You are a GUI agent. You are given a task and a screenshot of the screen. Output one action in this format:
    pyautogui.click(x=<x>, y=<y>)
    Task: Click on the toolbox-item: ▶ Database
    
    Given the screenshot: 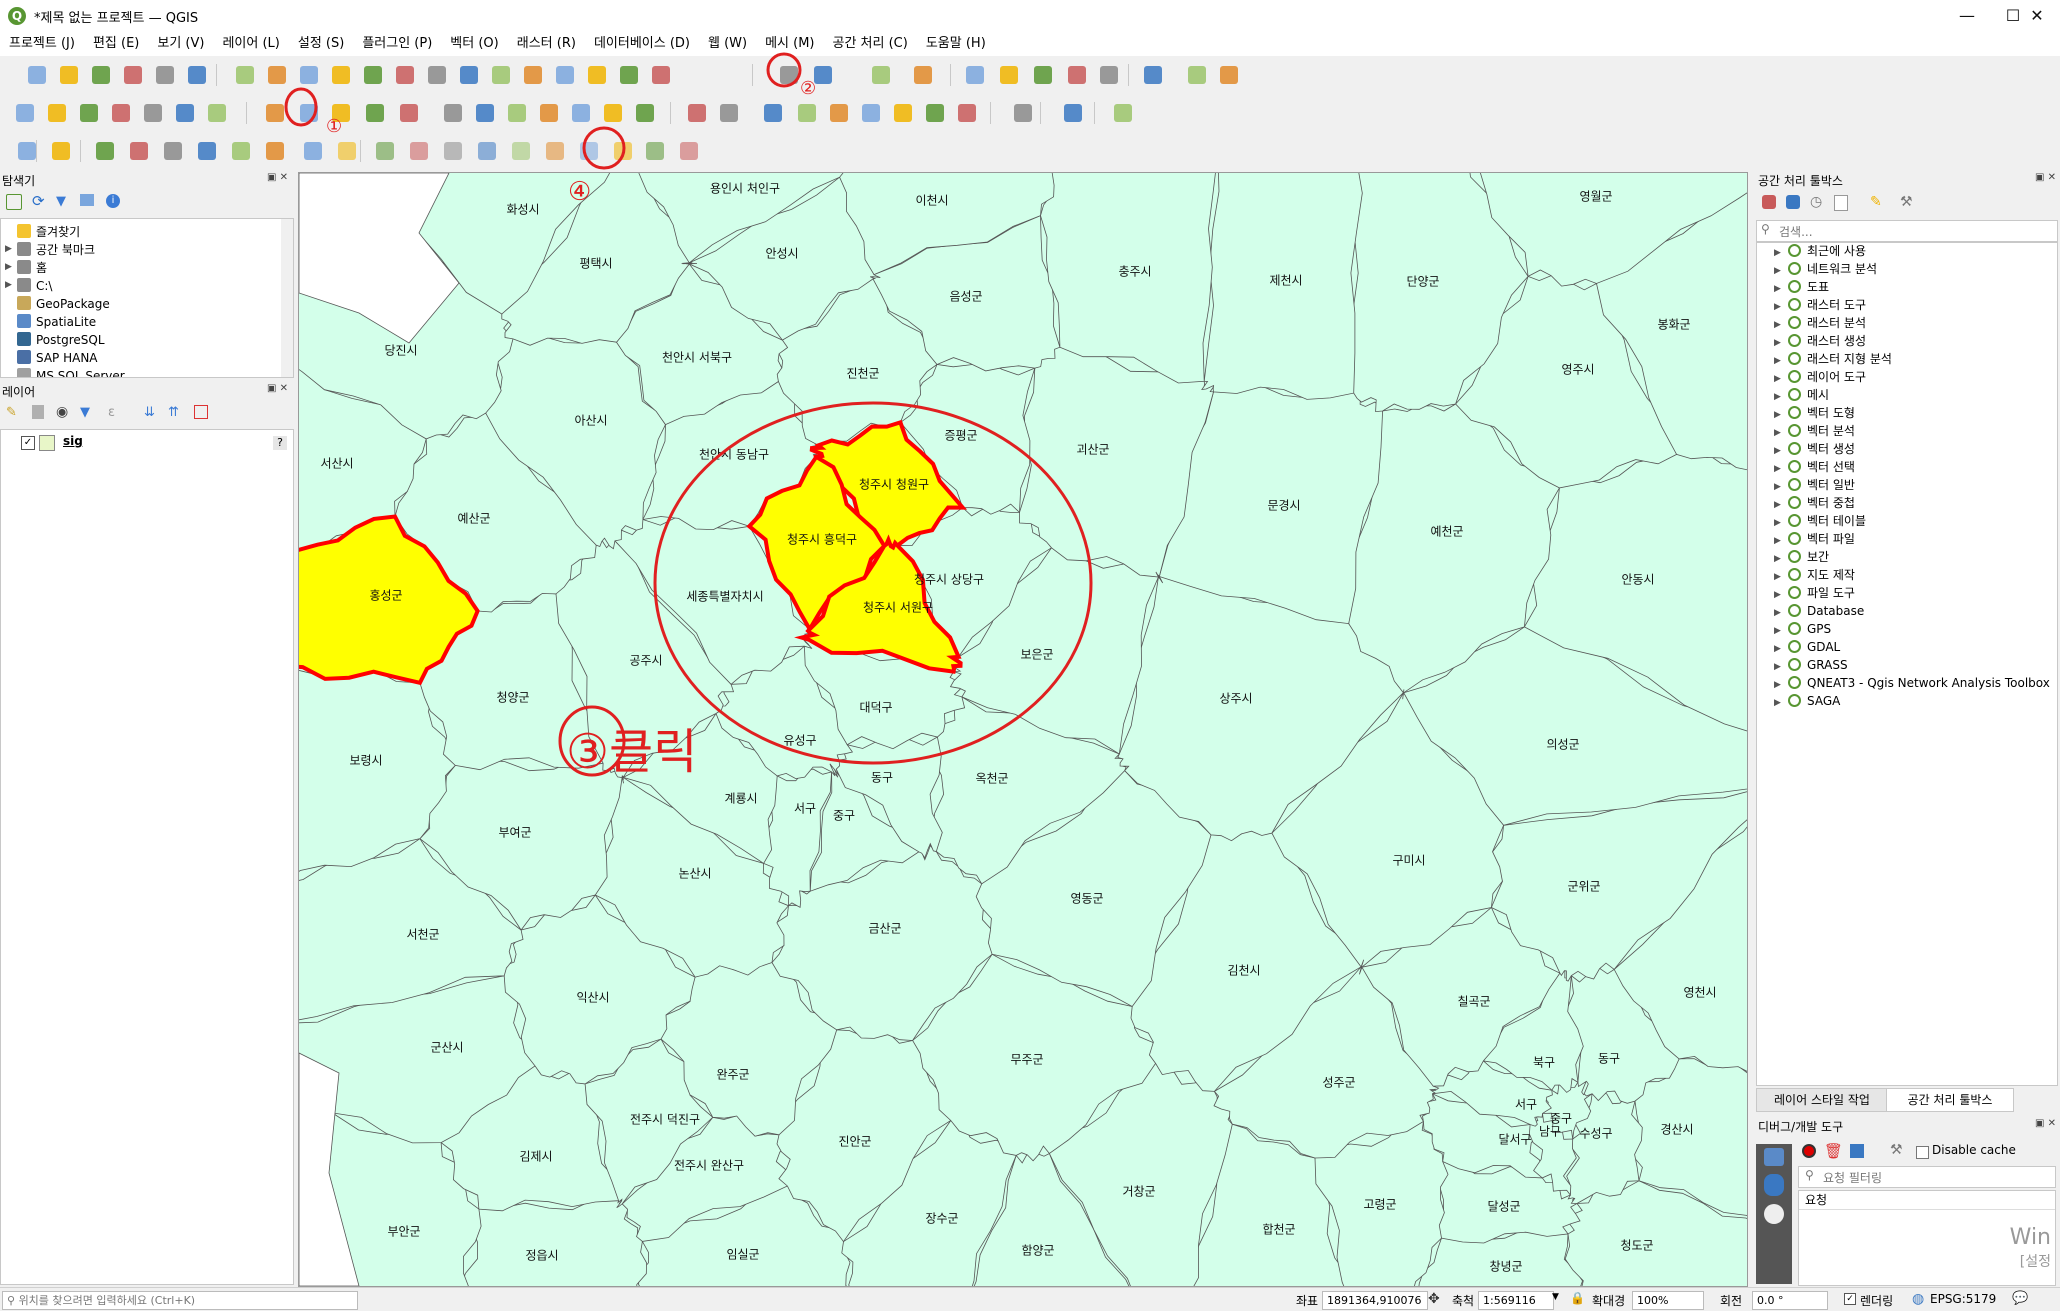 What is the action you would take?
    pyautogui.click(x=1819, y=611)
    